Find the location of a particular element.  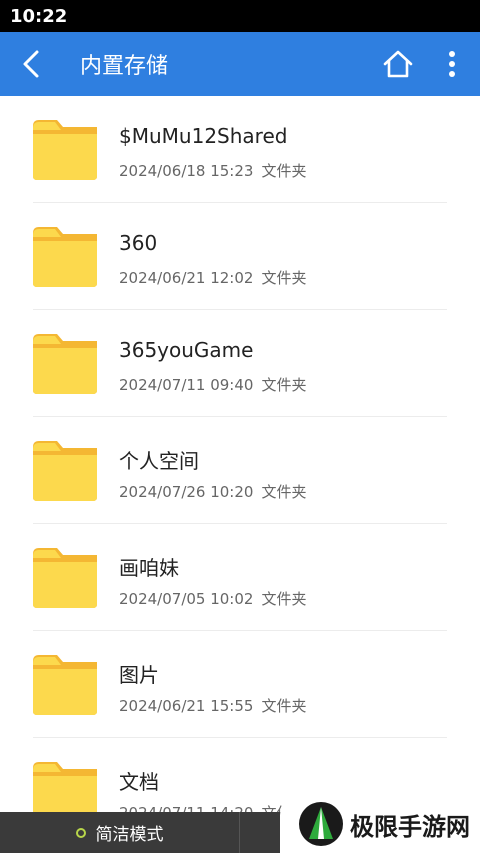

list-item: $MuMu12Shared 2024/06/18 15:23 文件夹 is located at coordinates (240, 149).